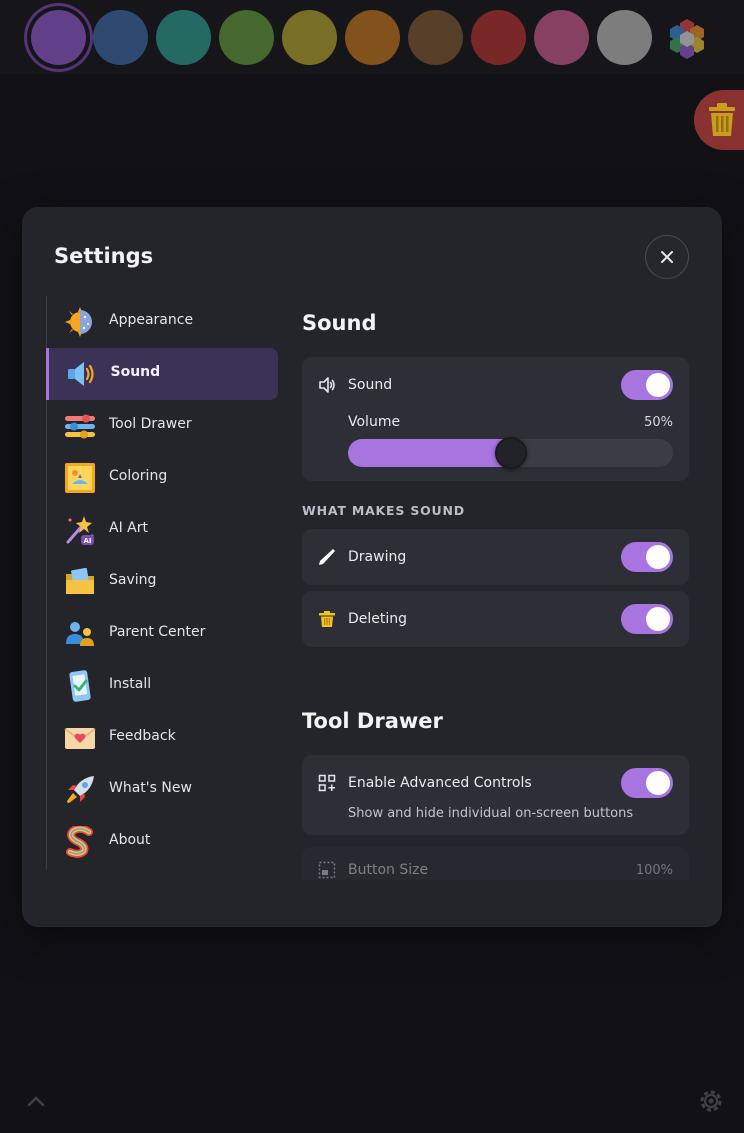 The height and width of the screenshot is (1133, 744). I want to click on svg-text: AI, so click(87, 541).